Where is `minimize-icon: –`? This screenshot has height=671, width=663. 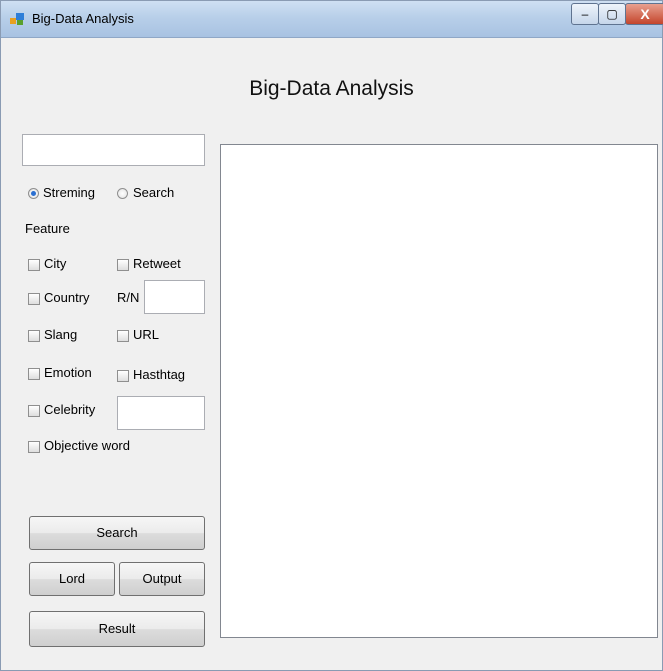 minimize-icon: – is located at coordinates (585, 14).